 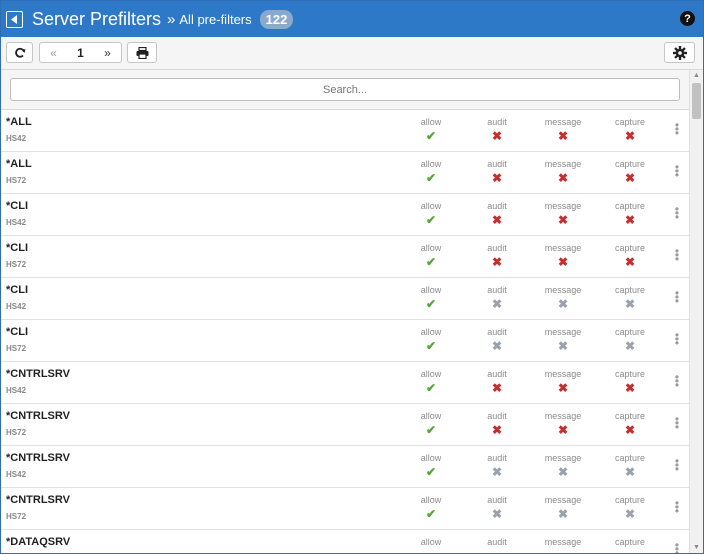 I want to click on prefilter-name: *ALL, so click(x=19, y=122).